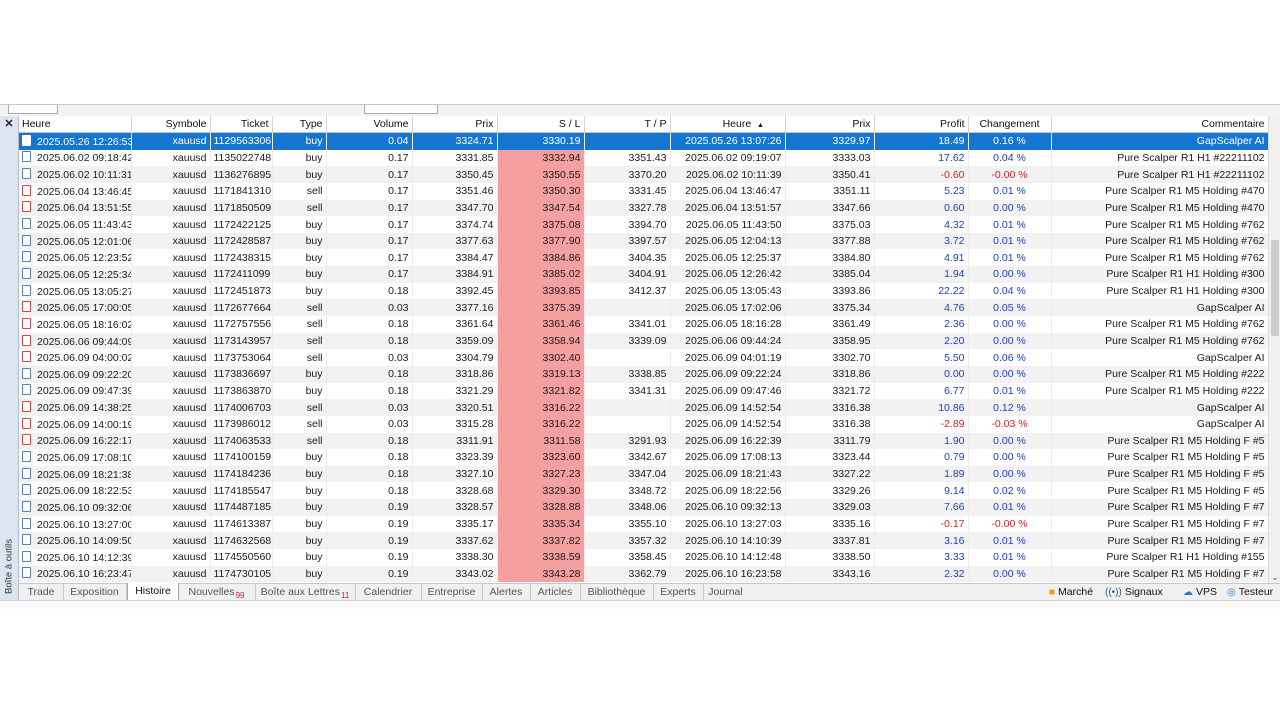  What do you see at coordinates (1010, 174) in the screenshot?
I see `row-change: -0.00 %` at bounding box center [1010, 174].